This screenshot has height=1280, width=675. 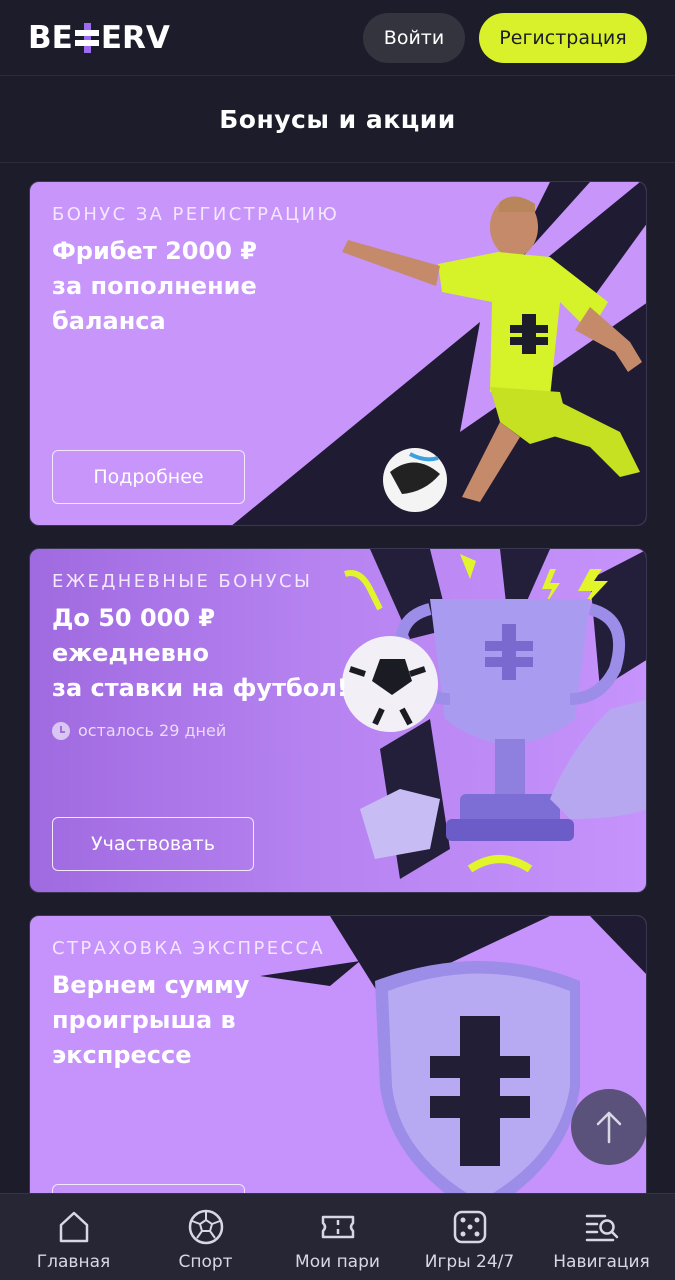 What do you see at coordinates (563, 37) in the screenshot?
I see `register-button: Регистрация` at bounding box center [563, 37].